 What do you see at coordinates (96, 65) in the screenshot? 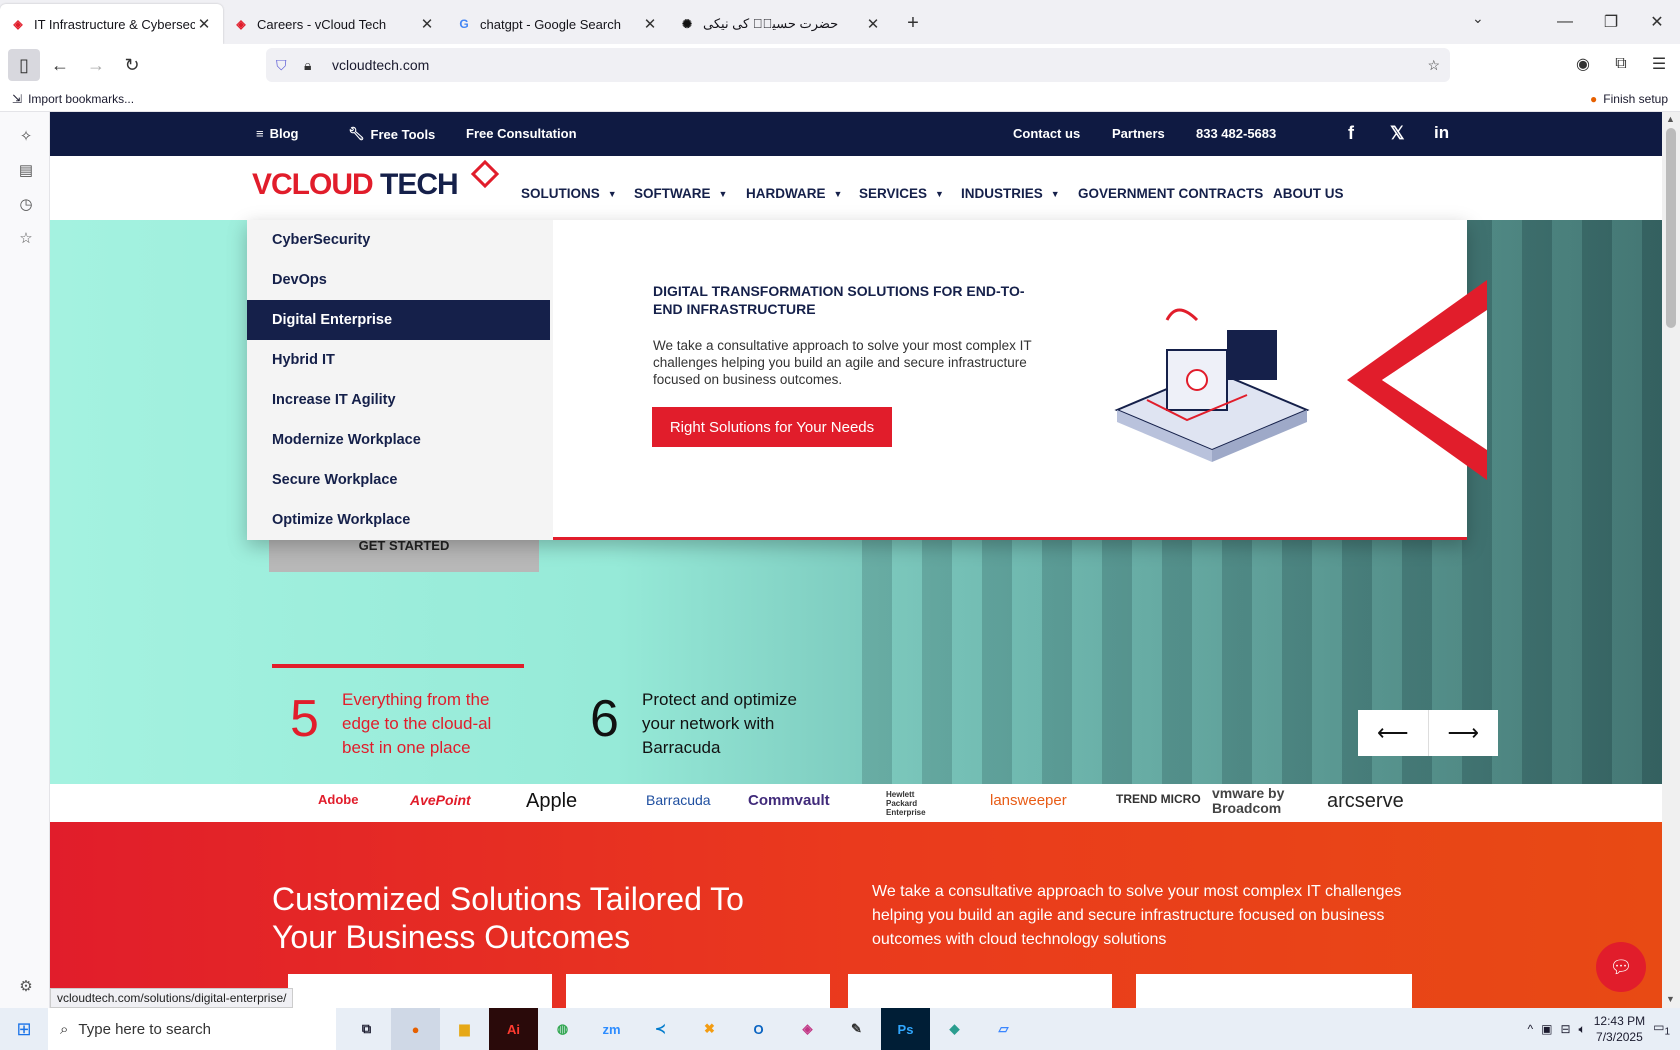
I see `forward-icon: →` at bounding box center [96, 65].